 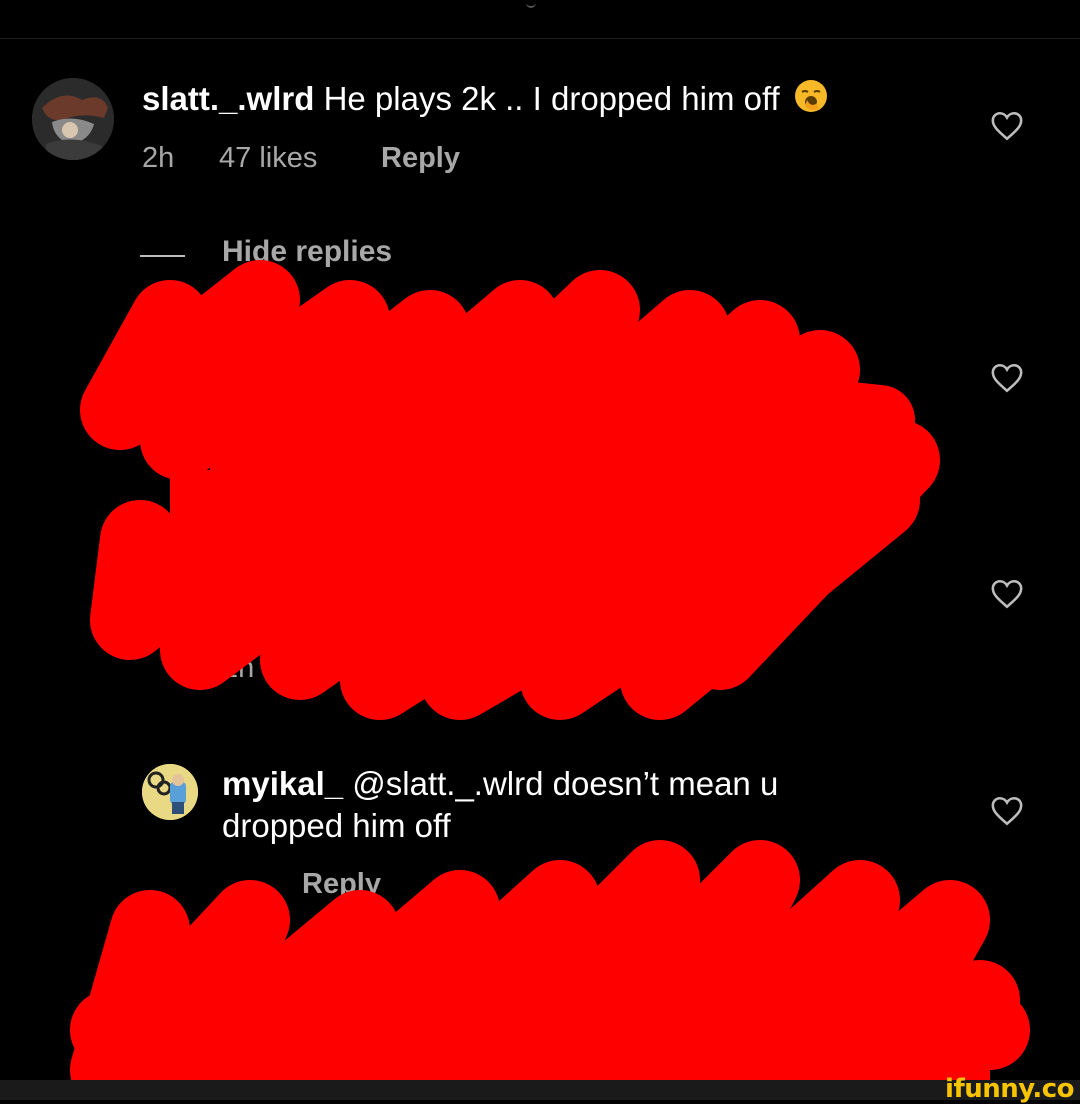 What do you see at coordinates (238, 668) in the screenshot?
I see `reply-timestamp: 2h` at bounding box center [238, 668].